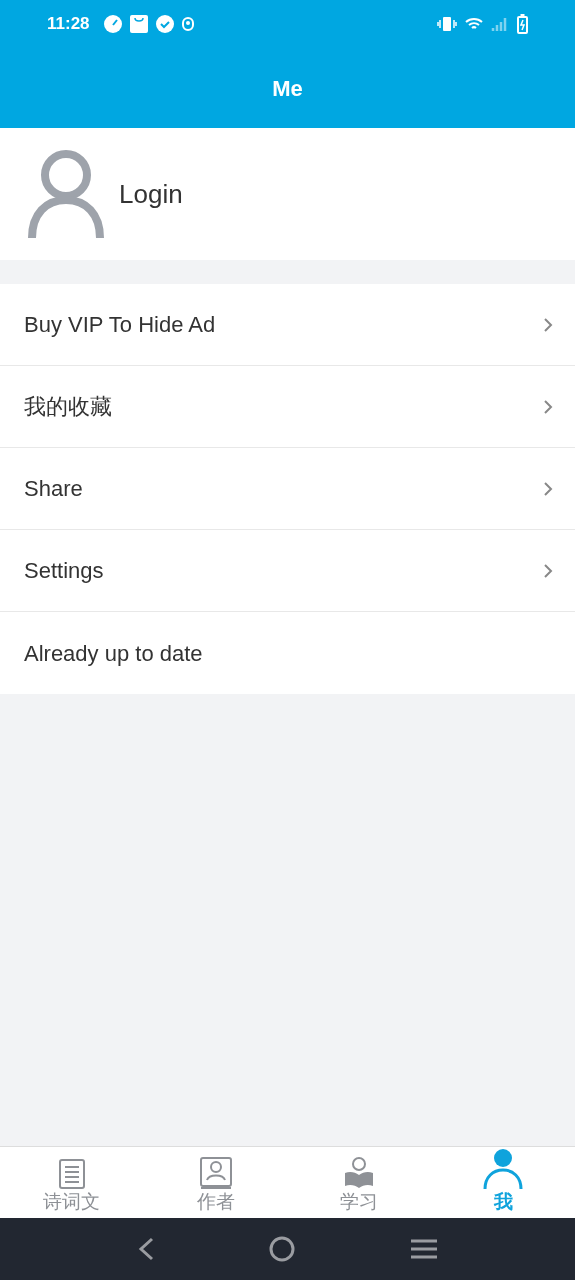  What do you see at coordinates (447, 24) in the screenshot?
I see `vibrate-icon` at bounding box center [447, 24].